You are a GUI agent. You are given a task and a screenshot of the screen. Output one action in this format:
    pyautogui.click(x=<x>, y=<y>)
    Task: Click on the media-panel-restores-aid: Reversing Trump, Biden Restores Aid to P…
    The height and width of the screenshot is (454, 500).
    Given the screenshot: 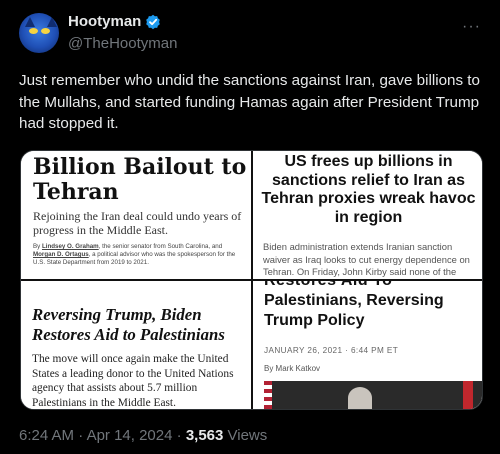 What is the action you would take?
    pyautogui.click(x=136, y=345)
    